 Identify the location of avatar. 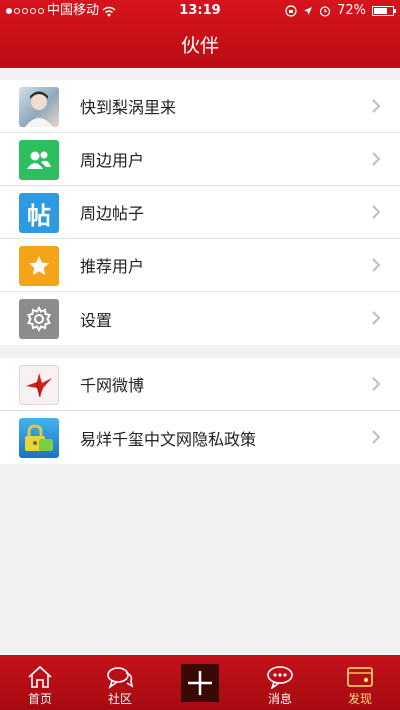
(39, 107).